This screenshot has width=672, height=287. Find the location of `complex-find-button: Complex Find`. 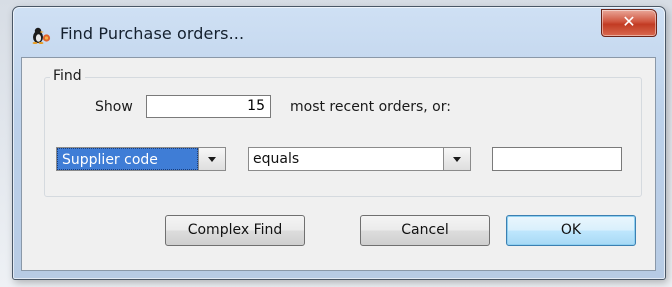

complex-find-button: Complex Find is located at coordinates (235, 230).